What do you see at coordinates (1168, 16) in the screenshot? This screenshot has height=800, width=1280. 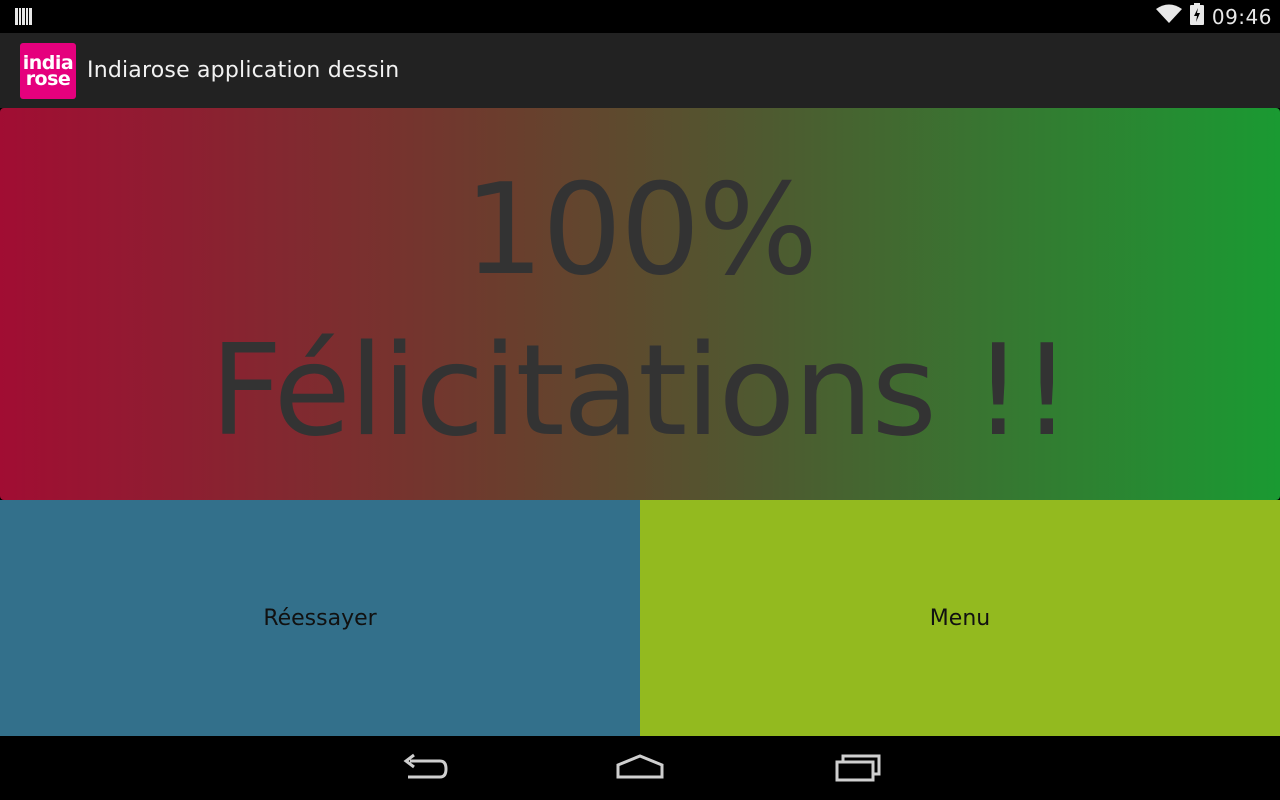 I see `wifi-icon` at bounding box center [1168, 16].